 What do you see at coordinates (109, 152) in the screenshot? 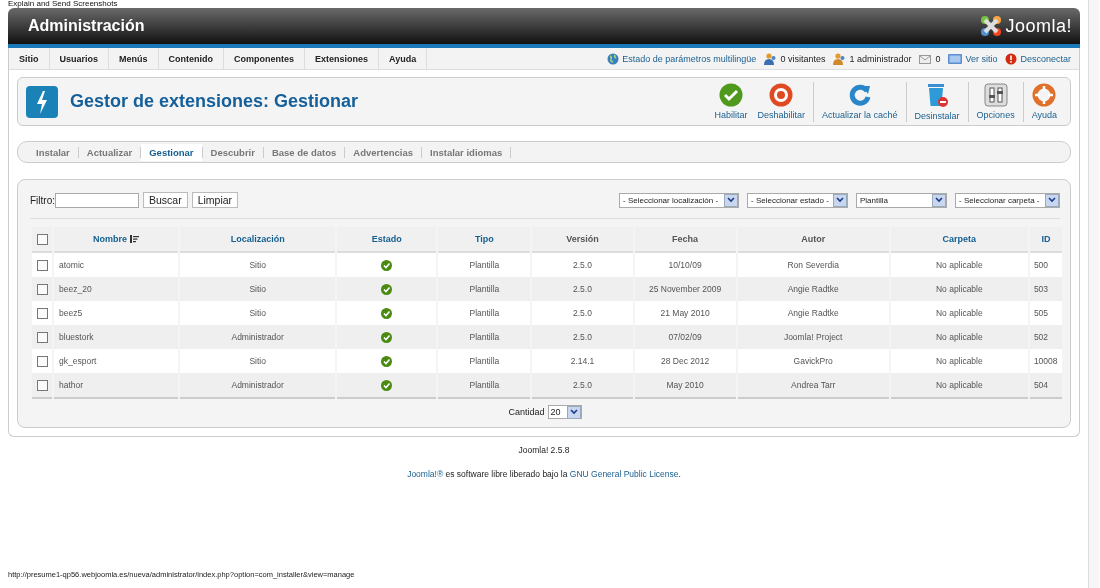
I see `tab: Actualizar` at bounding box center [109, 152].